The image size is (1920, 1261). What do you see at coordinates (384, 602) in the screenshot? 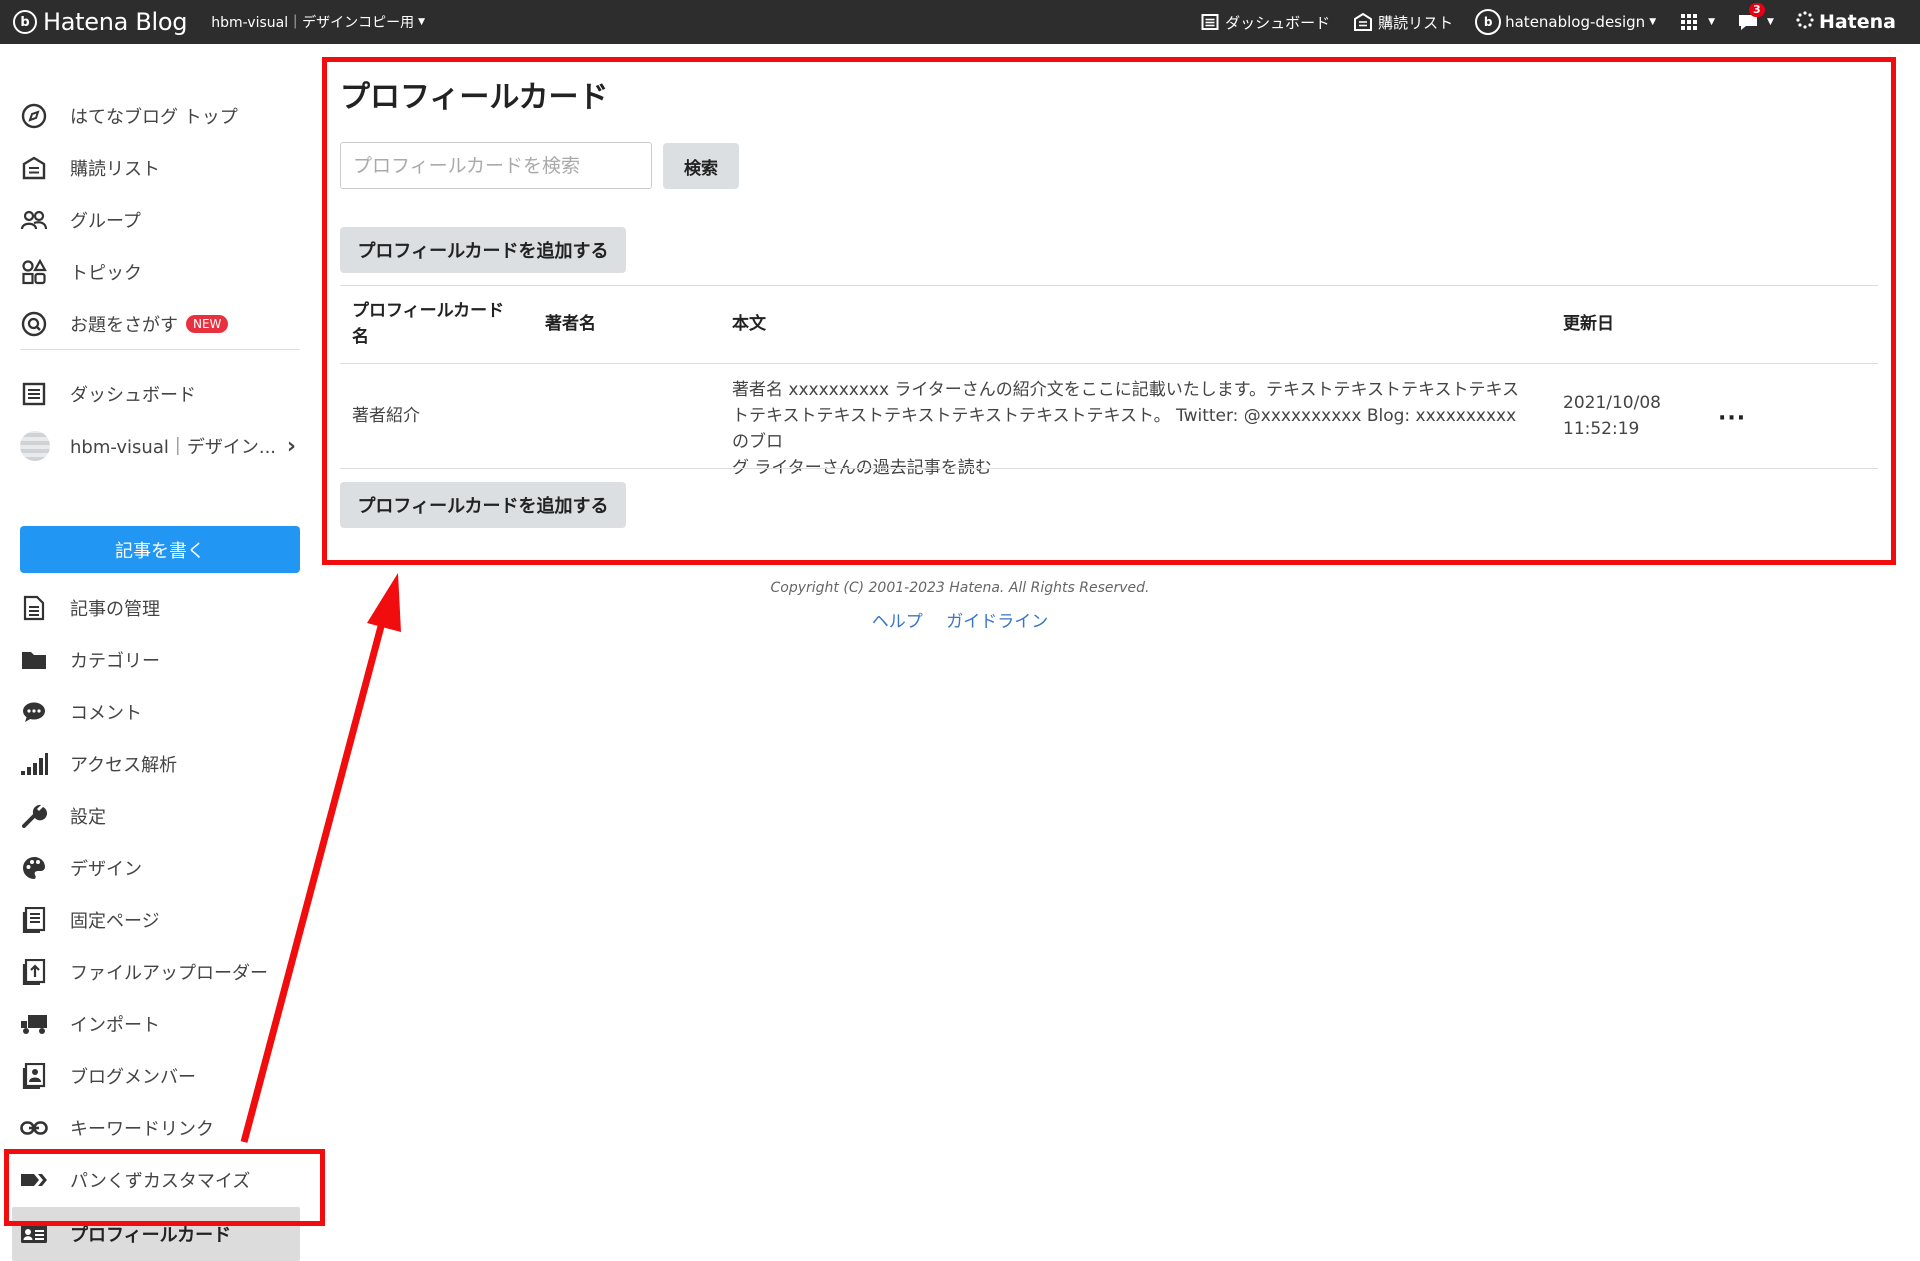
I see `annotation-arrow-head` at bounding box center [384, 602].